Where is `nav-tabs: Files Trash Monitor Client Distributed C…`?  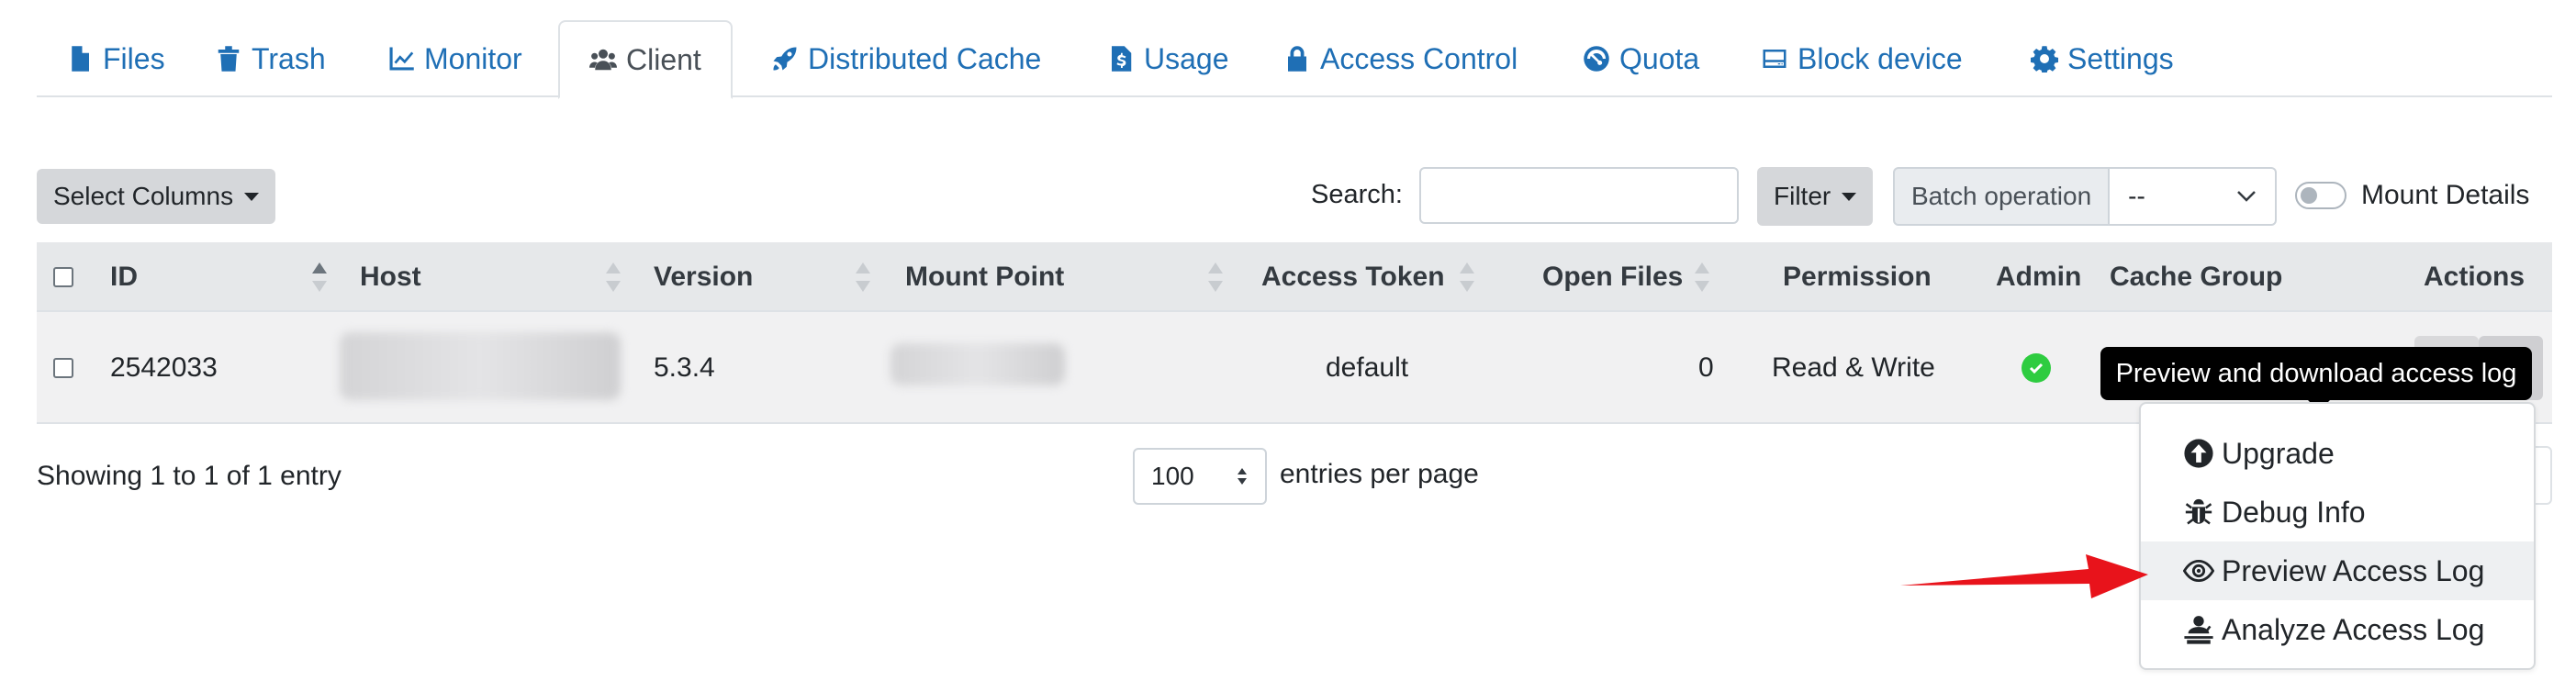
nav-tabs: Files Trash Monitor Client Distributed C… is located at coordinates (1294, 59).